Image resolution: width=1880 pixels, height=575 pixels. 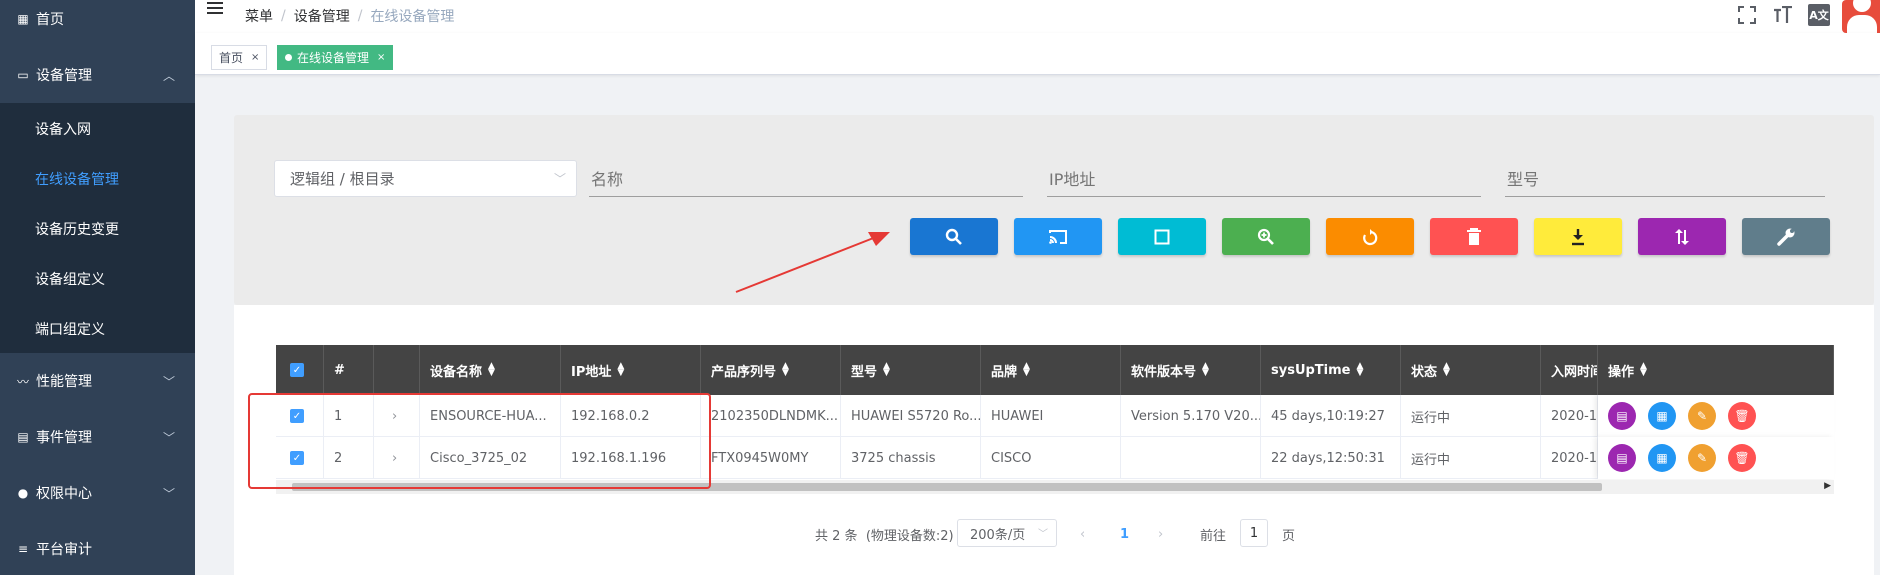 What do you see at coordinates (1160, 534) in the screenshot?
I see `next-page-icon: ›` at bounding box center [1160, 534].